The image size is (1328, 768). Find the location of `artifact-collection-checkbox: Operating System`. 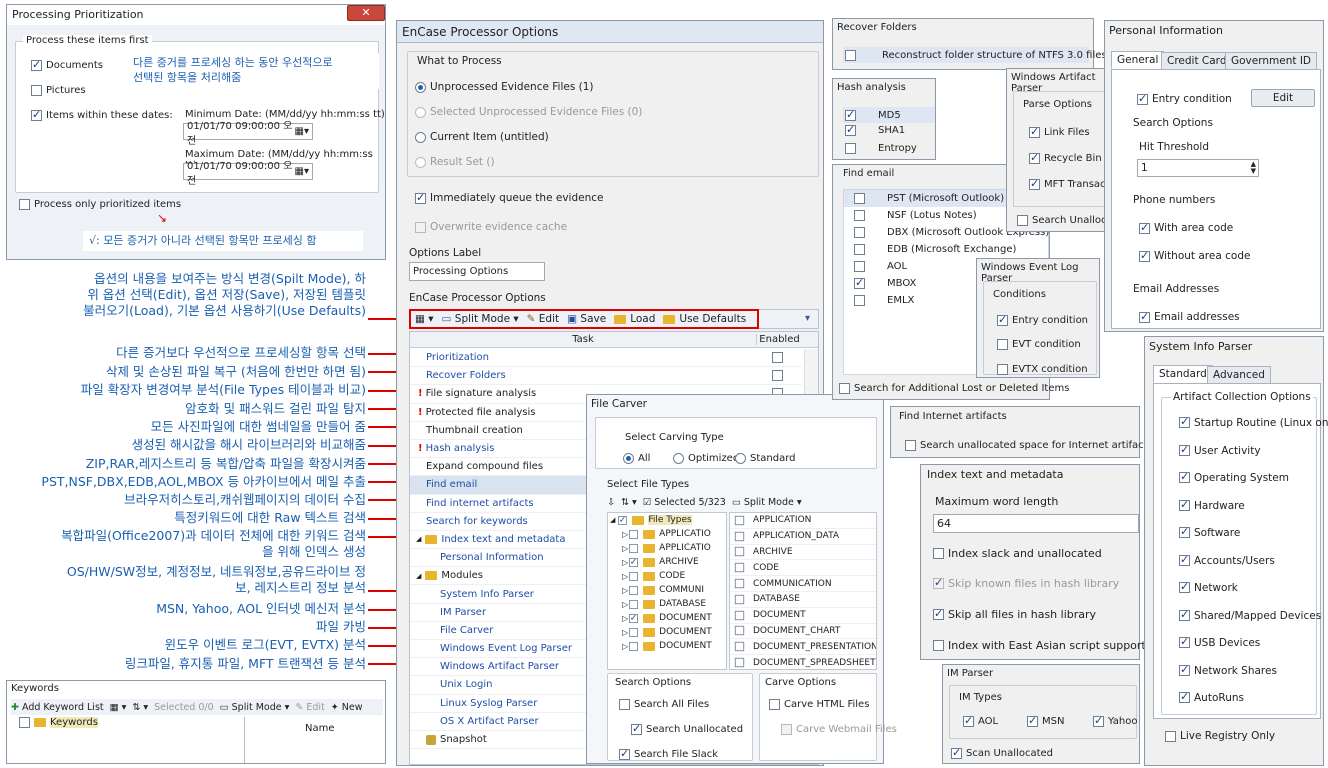

artifact-collection-checkbox: Operating System is located at coordinates (1253, 485).